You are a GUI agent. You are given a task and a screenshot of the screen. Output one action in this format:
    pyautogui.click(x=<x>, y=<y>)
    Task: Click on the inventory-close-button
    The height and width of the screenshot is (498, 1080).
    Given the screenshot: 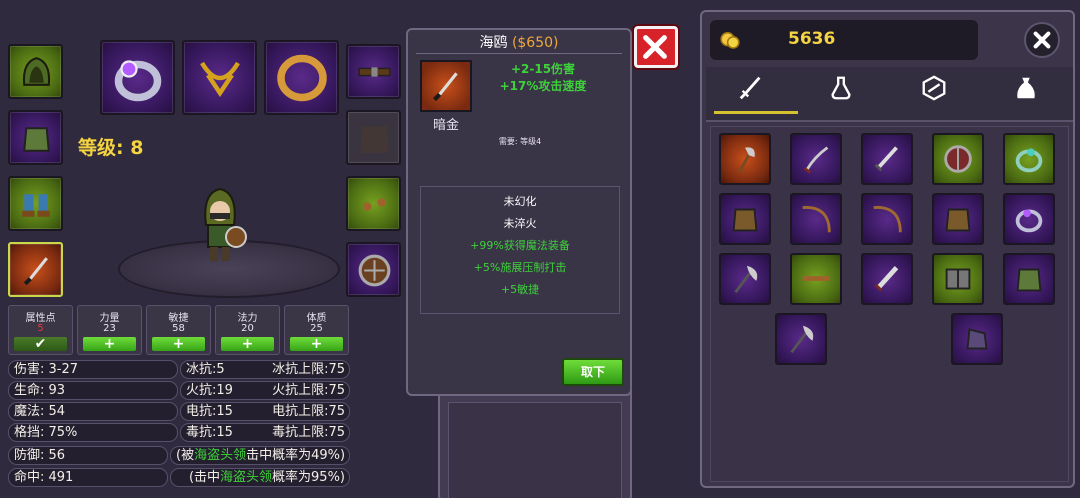 What is the action you would take?
    pyautogui.click(x=1042, y=40)
    